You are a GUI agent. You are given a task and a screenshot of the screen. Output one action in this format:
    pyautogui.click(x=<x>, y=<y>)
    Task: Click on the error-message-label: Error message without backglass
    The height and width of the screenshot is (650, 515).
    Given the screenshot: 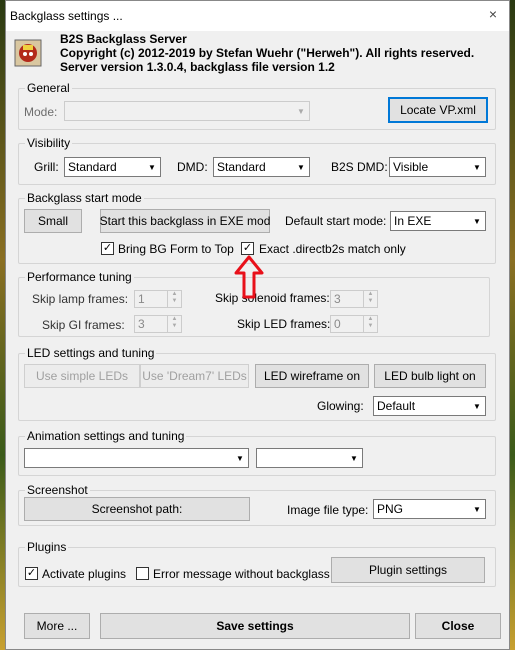 What is the action you would take?
    pyautogui.click(x=241, y=574)
    